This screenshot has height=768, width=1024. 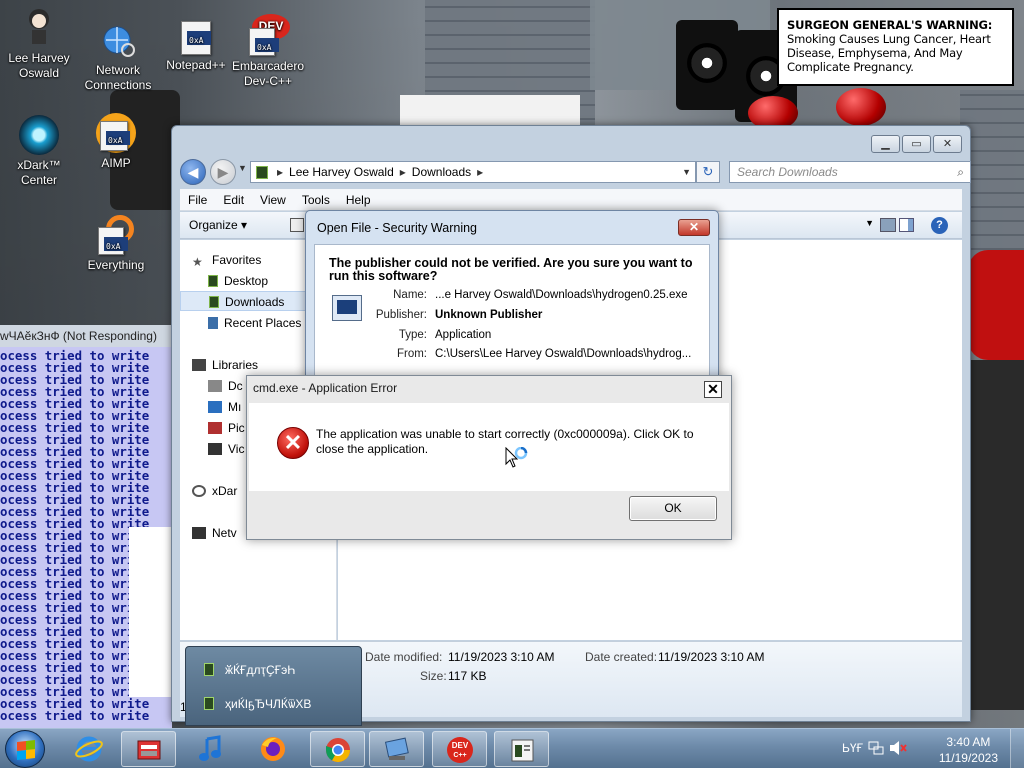 What do you see at coordinates (118, 58) in the screenshot?
I see `desktop-icon-network-connections: Network Connections` at bounding box center [118, 58].